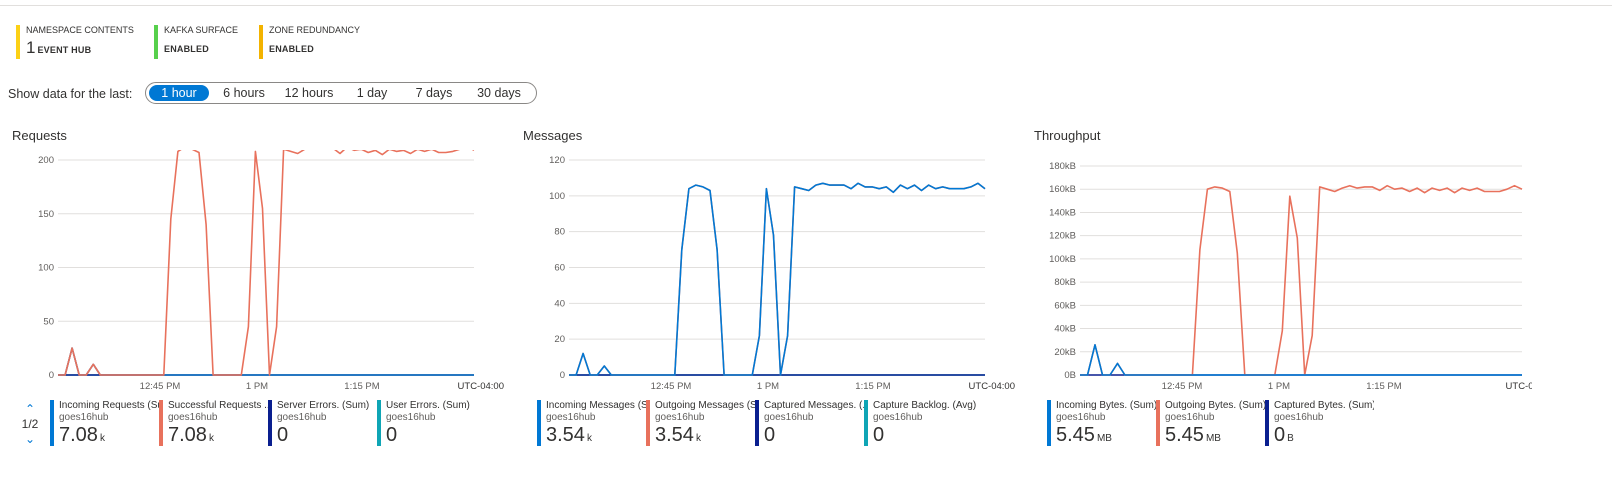  What do you see at coordinates (1075, 435) in the screenshot?
I see `legend-number: 5.45` at bounding box center [1075, 435].